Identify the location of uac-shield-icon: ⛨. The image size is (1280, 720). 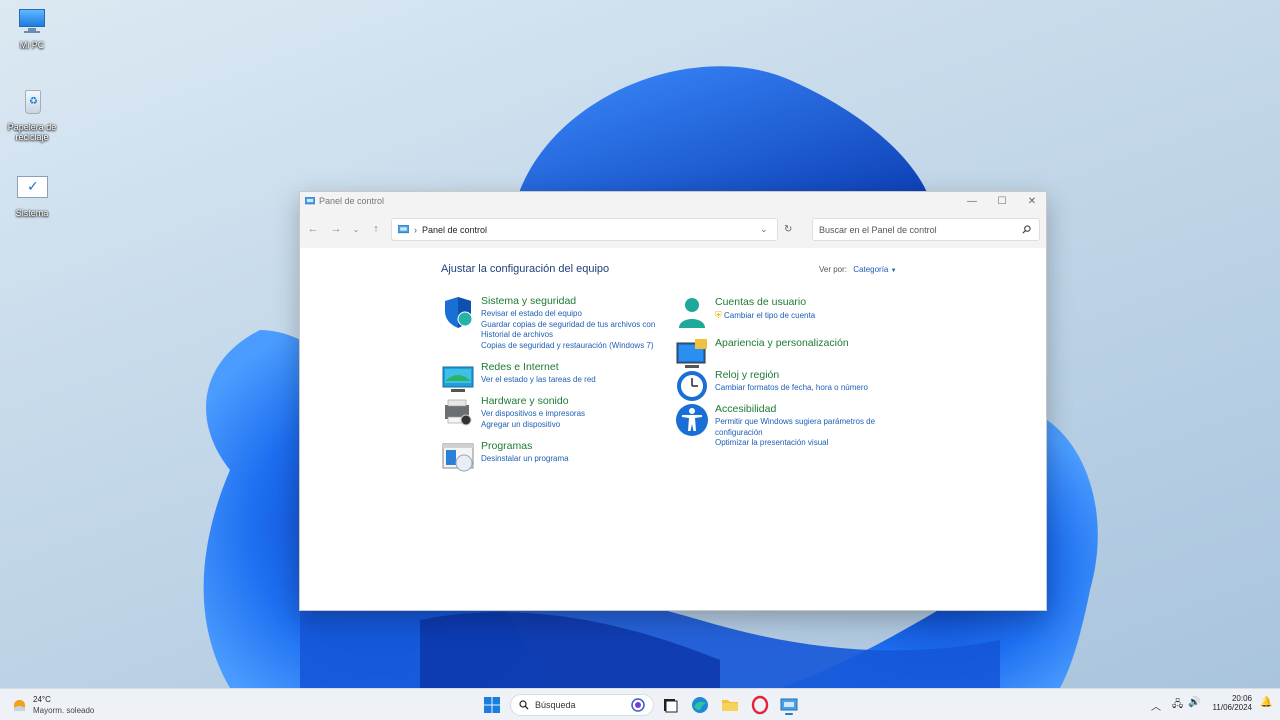
(718, 315).